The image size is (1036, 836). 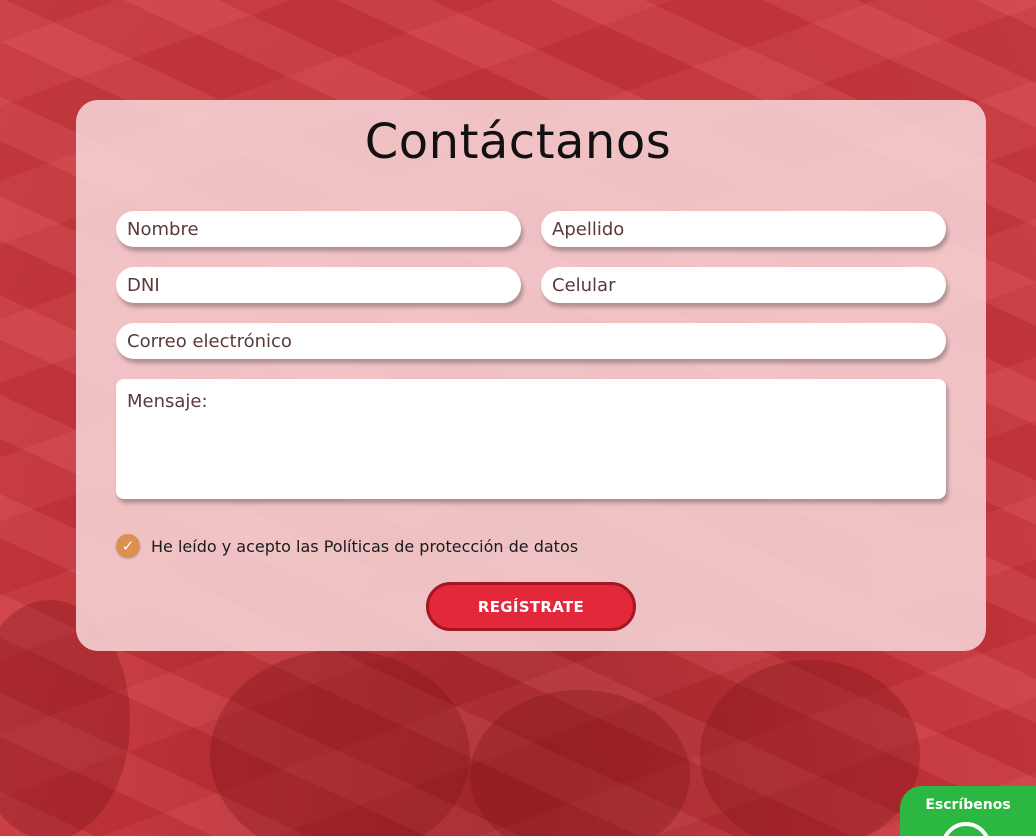 I want to click on apellido-input: Apellido, so click(x=743, y=229).